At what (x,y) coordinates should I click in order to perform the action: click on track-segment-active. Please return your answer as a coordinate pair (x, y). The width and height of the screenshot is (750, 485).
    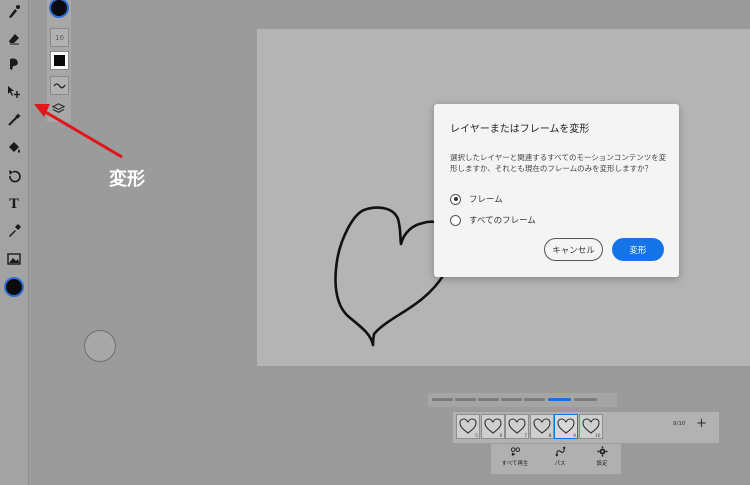
    Looking at the image, I should click on (559, 399).